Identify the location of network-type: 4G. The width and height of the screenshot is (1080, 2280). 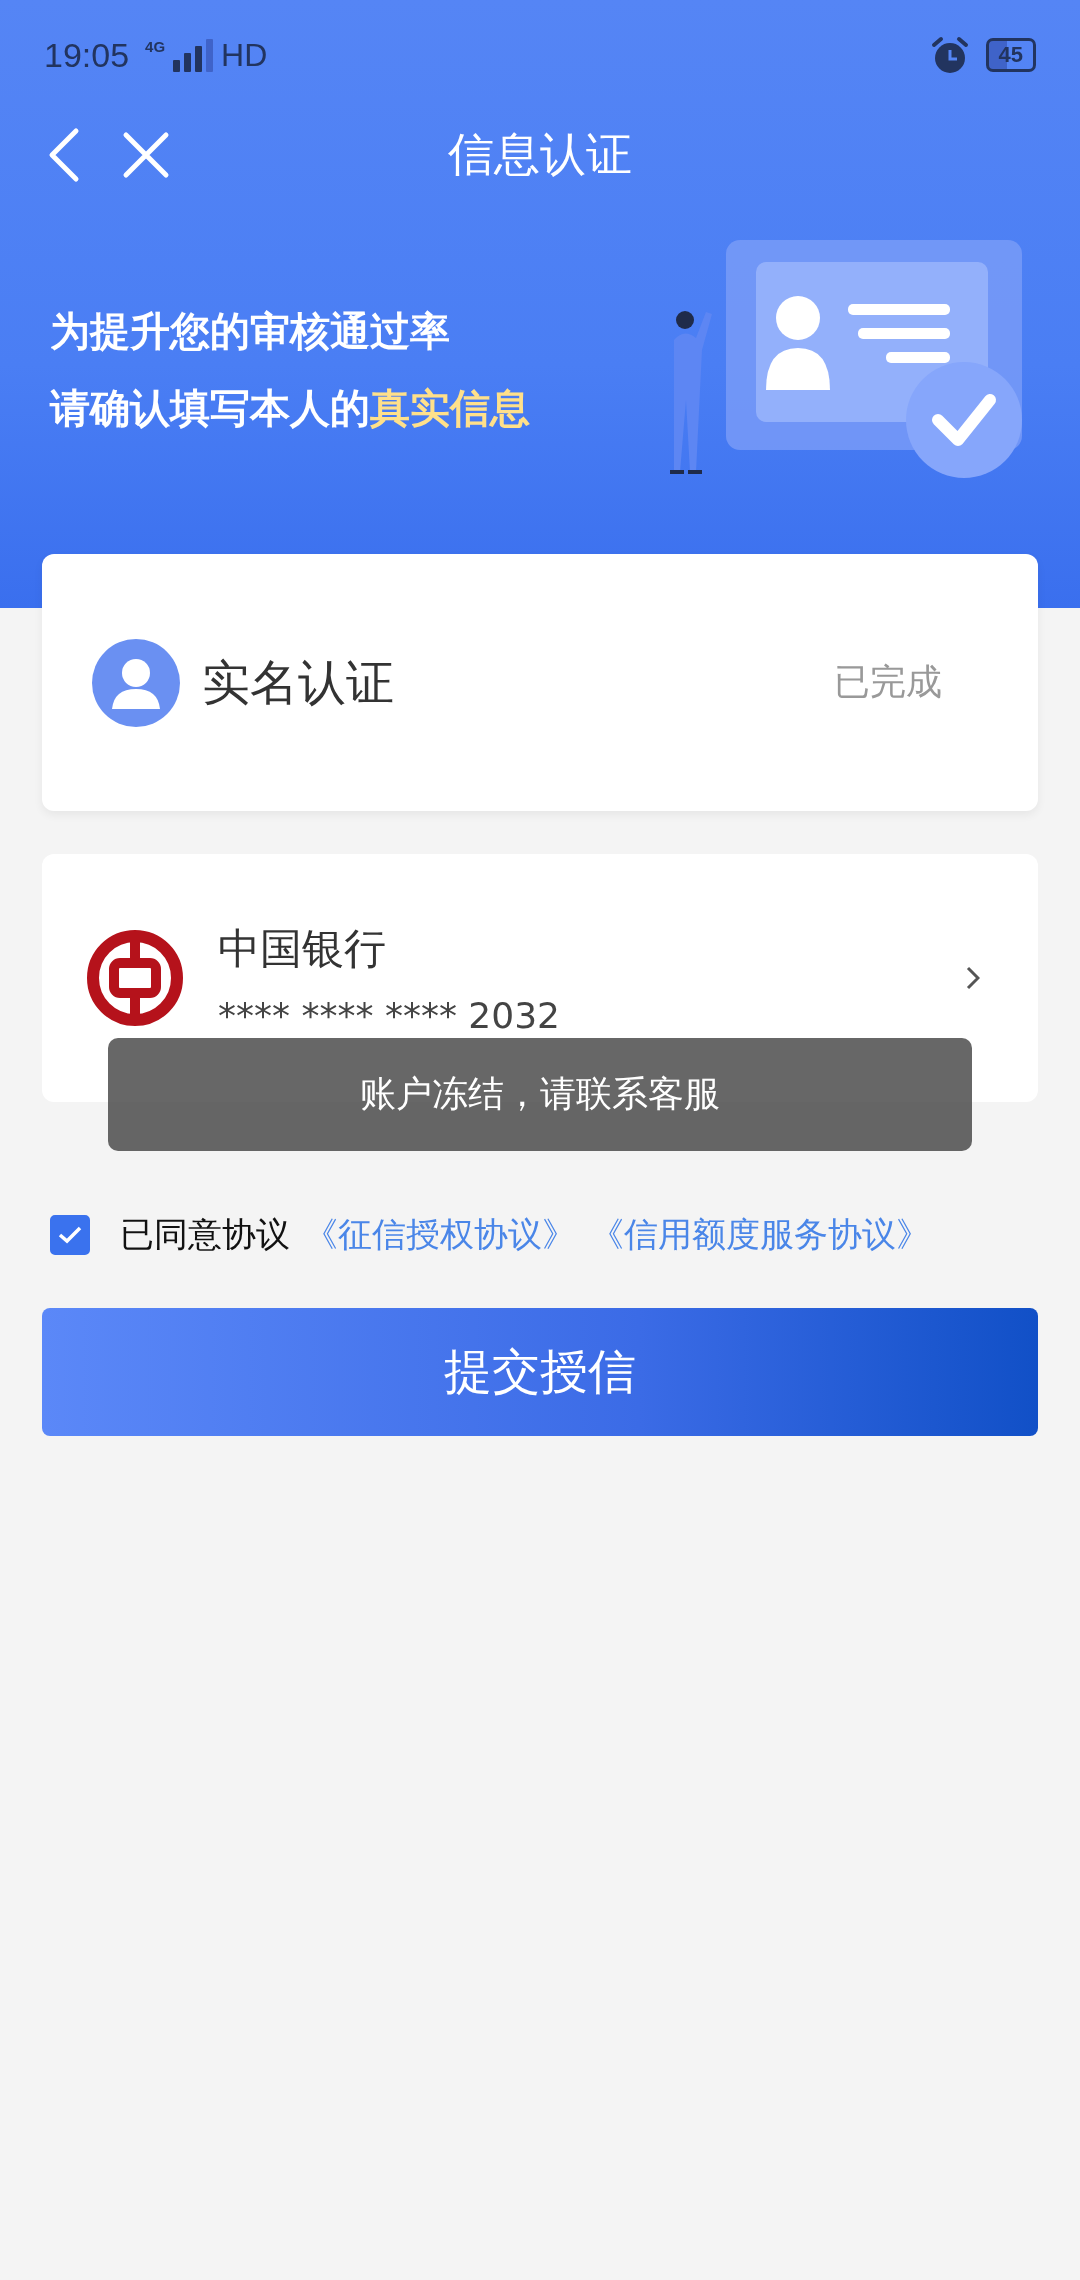
(155, 46).